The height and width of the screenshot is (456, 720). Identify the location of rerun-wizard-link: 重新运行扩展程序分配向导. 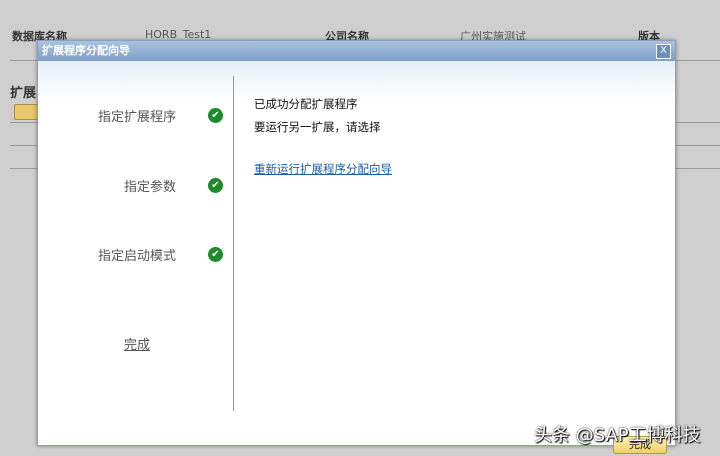
(323, 169).